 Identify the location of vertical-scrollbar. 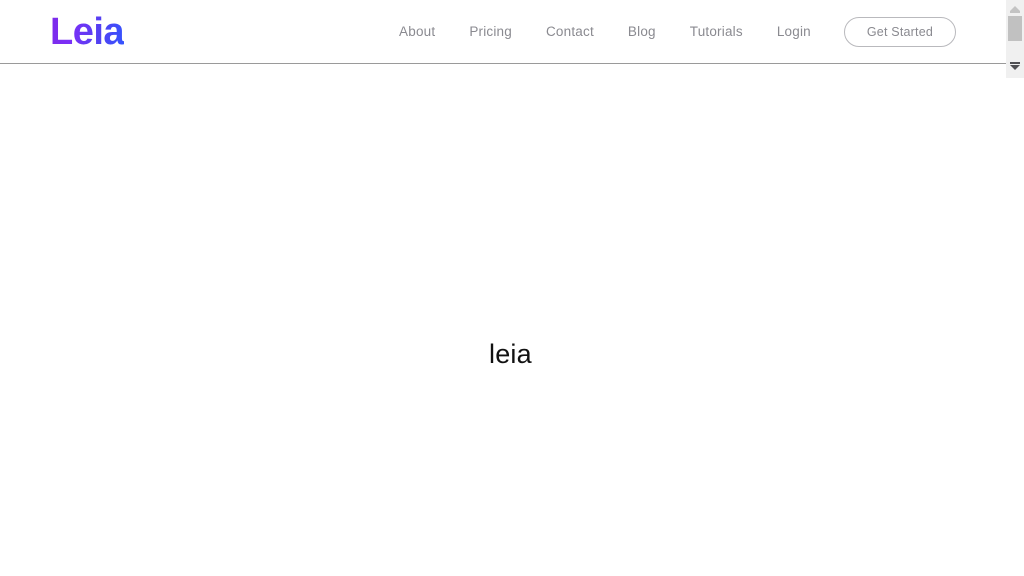
(1015, 39).